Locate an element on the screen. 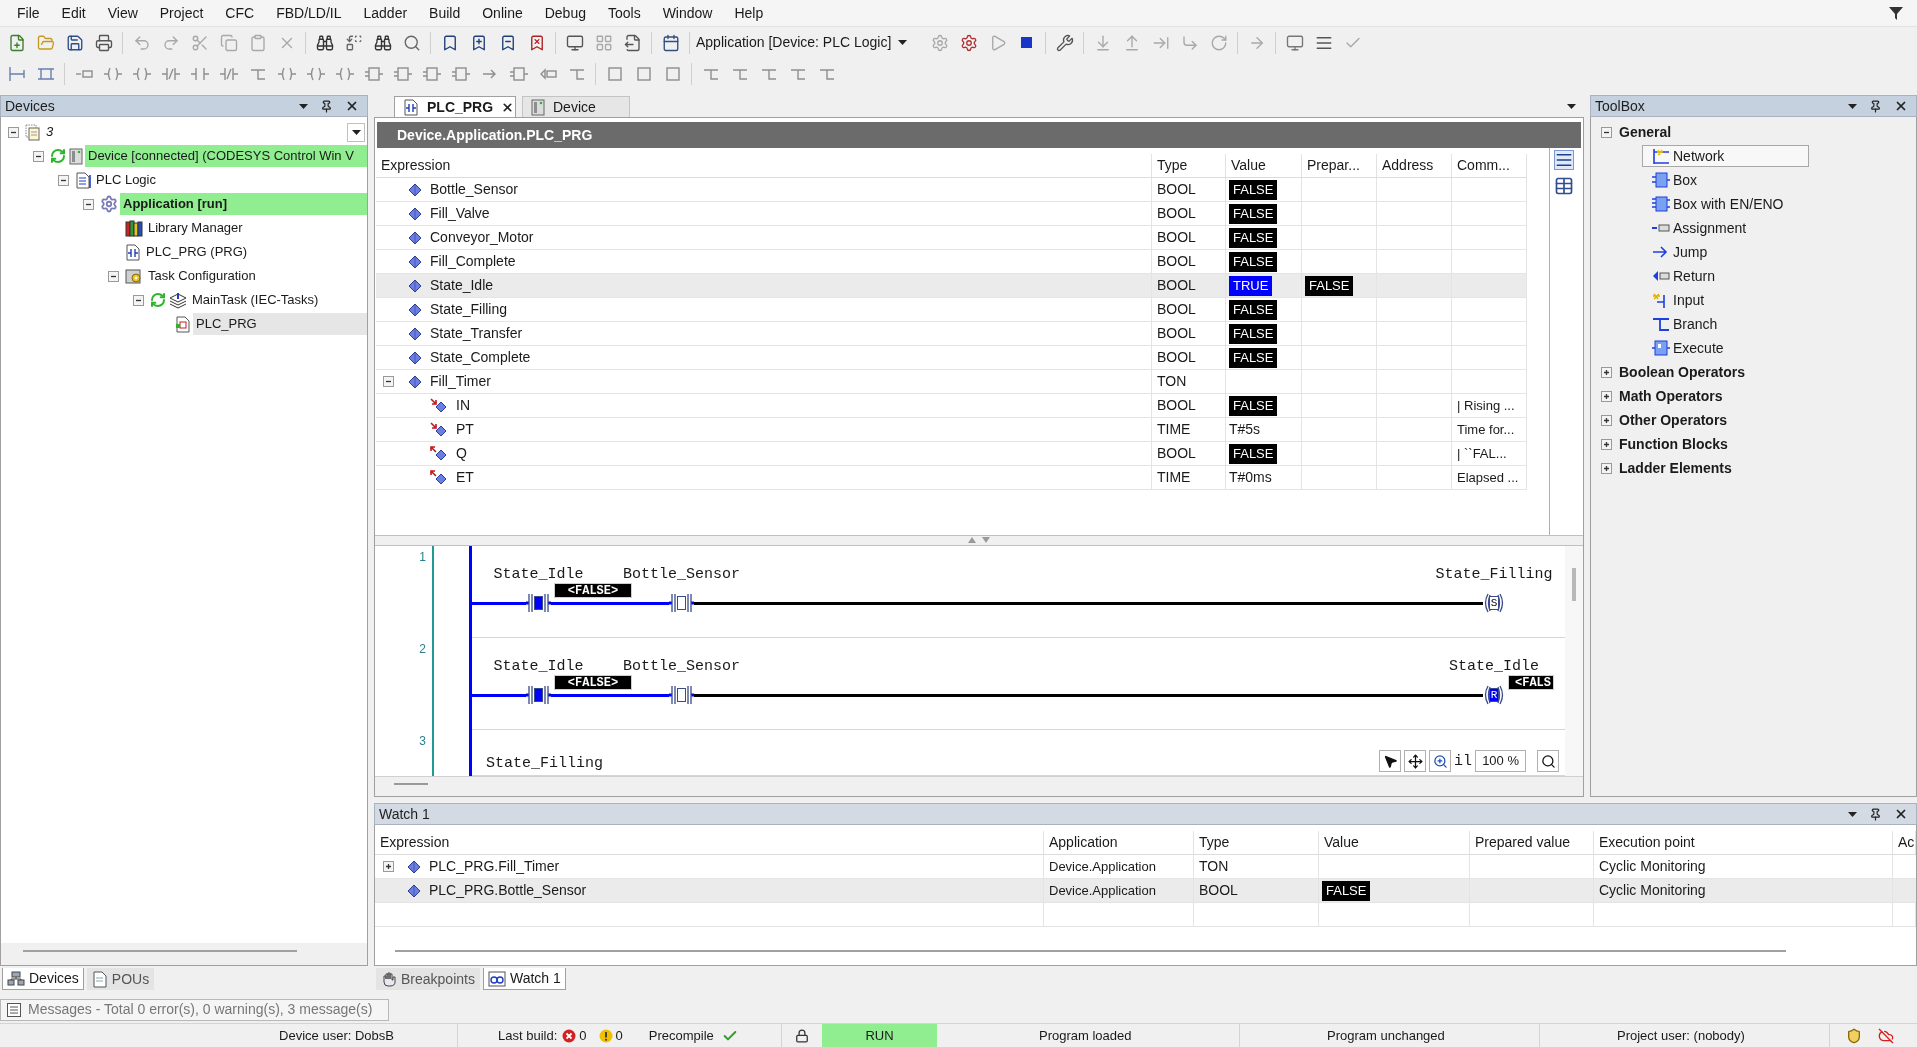  table-row: Fill_Valve BOOL FALSE is located at coordinates (951, 214).